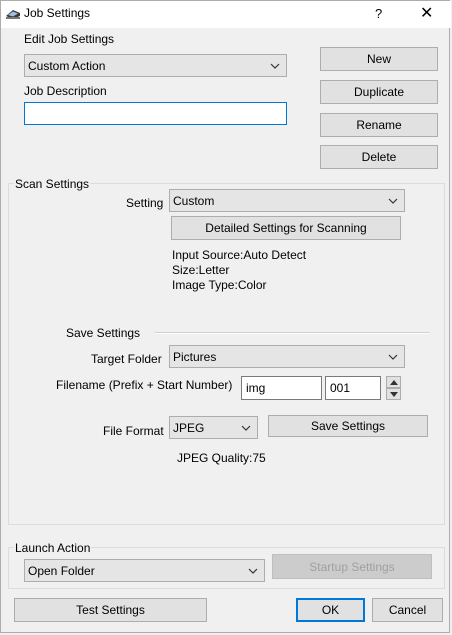  I want to click on image-type-info: Image Type:Color, so click(219, 285).